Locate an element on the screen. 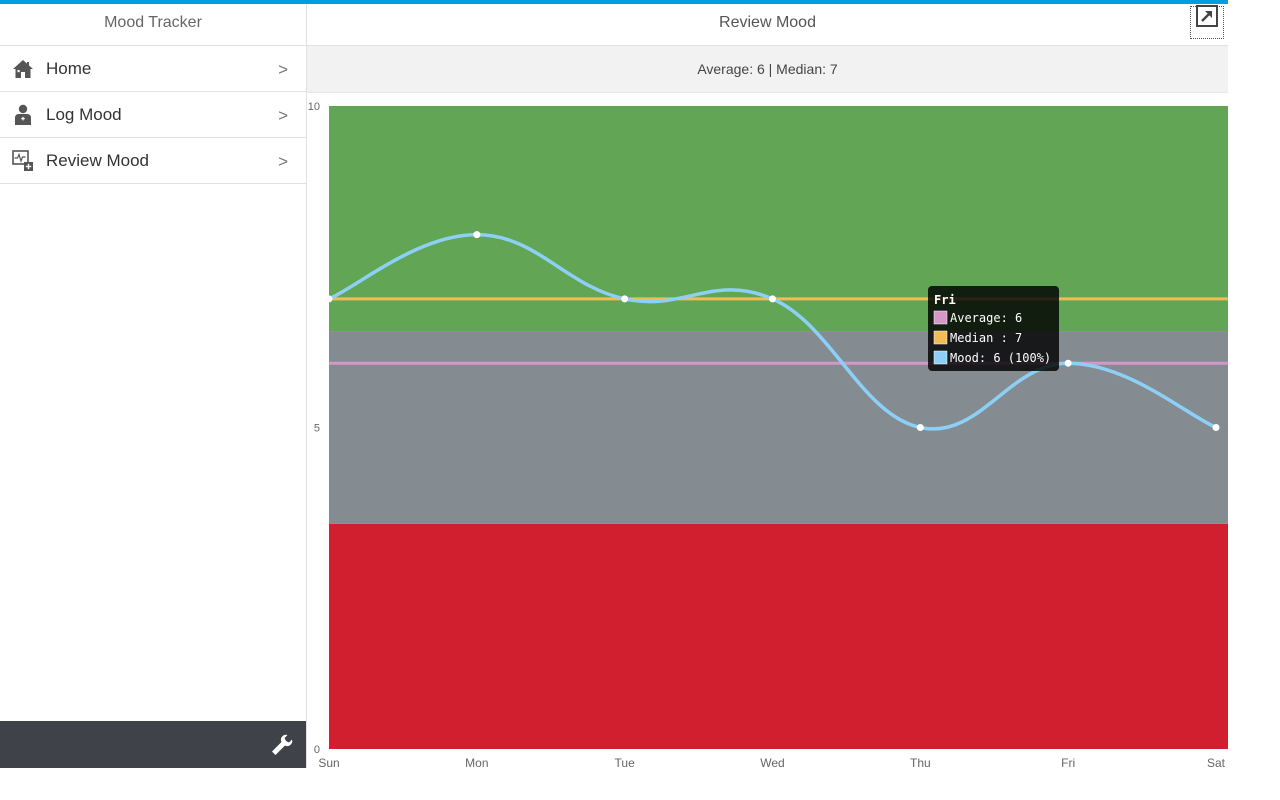 This screenshot has height=800, width=1280. tooltip-line-mood: Mood: 6 (100%) is located at coordinates (1000, 358).